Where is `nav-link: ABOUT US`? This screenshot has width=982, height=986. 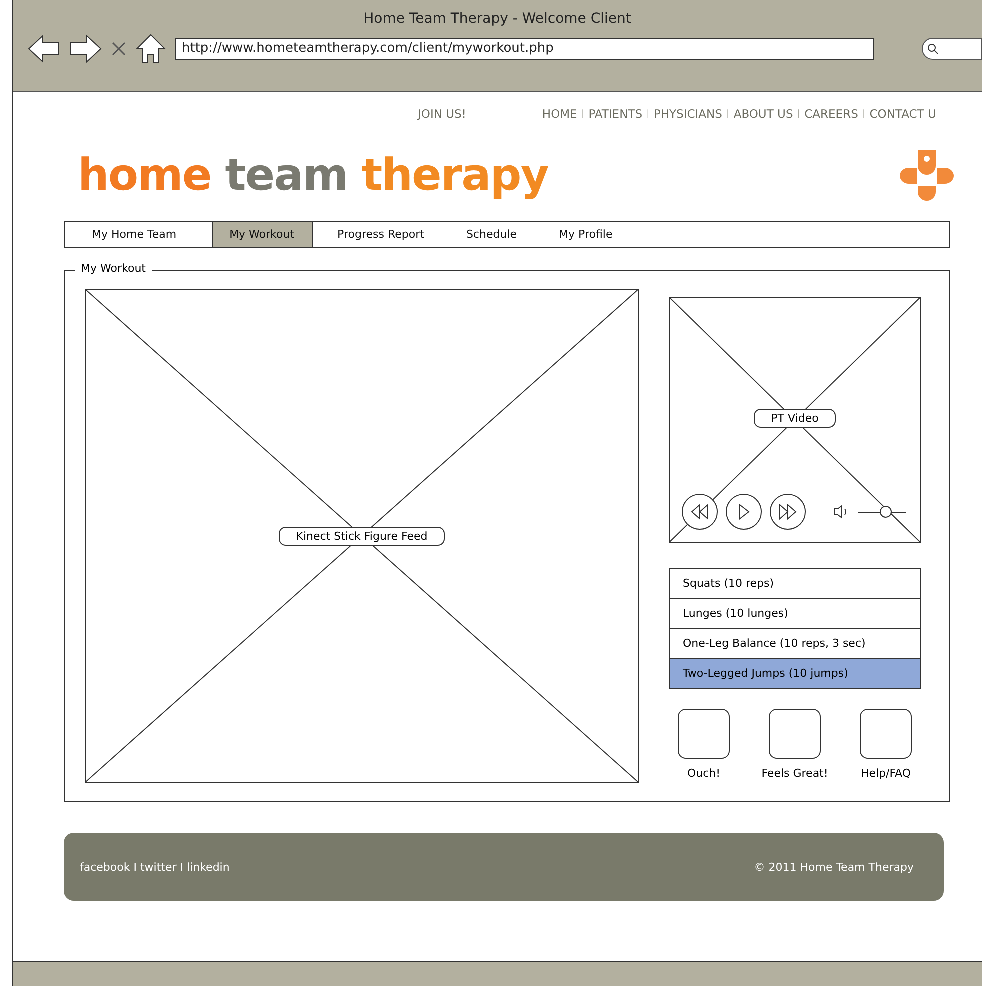 nav-link: ABOUT US is located at coordinates (764, 115).